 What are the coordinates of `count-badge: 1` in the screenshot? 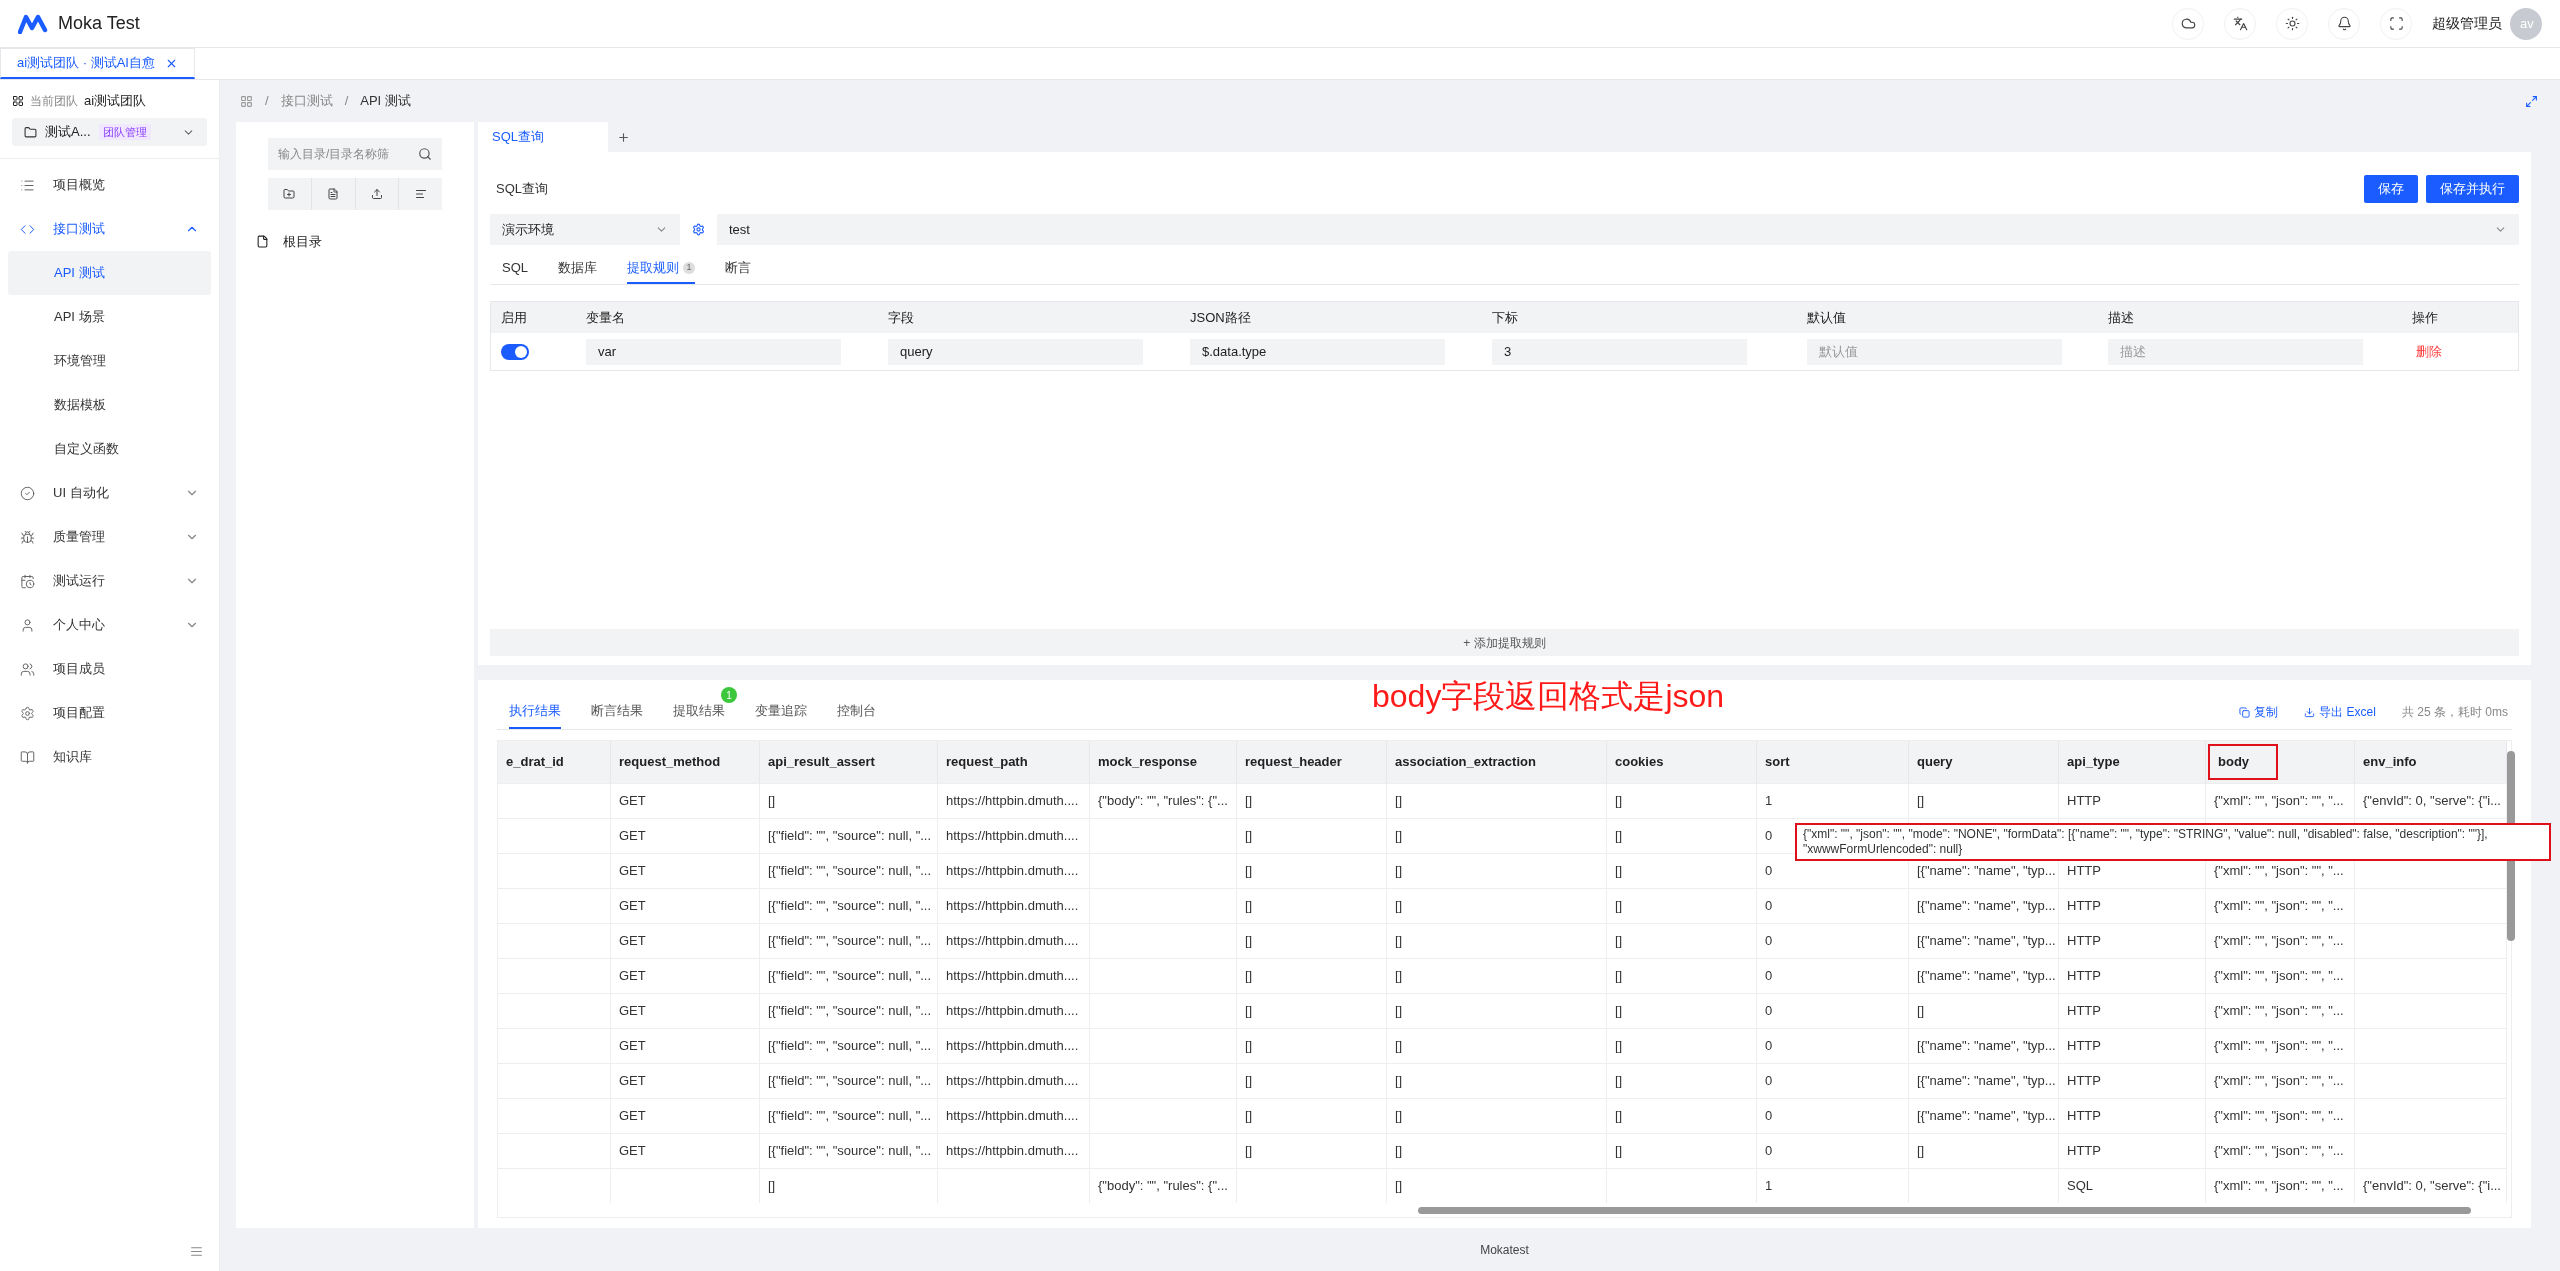 It's located at (729, 695).